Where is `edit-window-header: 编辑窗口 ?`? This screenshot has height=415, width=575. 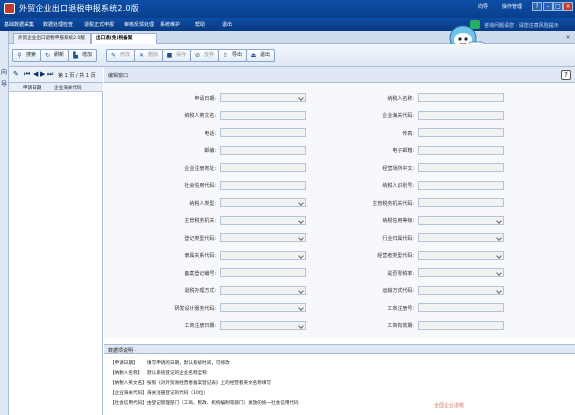
edit-window-header: 编辑窗口 ? is located at coordinates (339, 75).